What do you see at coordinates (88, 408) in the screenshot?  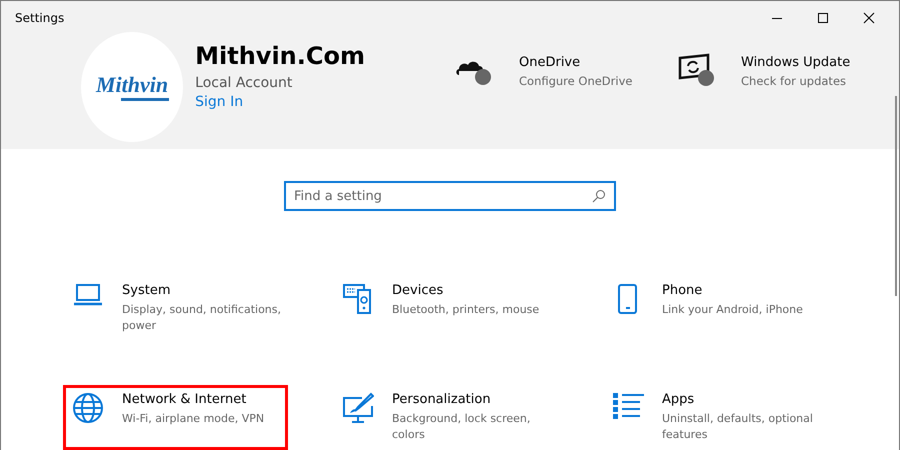 I see `globe-icon` at bounding box center [88, 408].